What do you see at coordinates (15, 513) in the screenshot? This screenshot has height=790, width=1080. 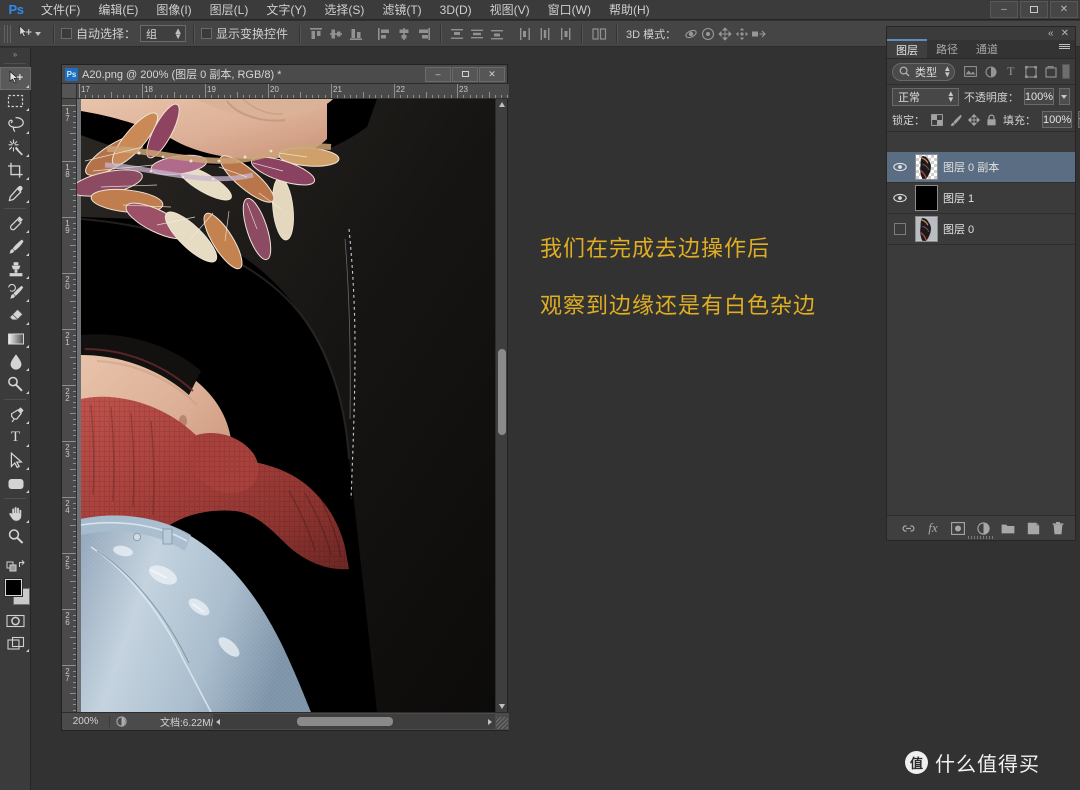 I see `hand-tool` at bounding box center [15, 513].